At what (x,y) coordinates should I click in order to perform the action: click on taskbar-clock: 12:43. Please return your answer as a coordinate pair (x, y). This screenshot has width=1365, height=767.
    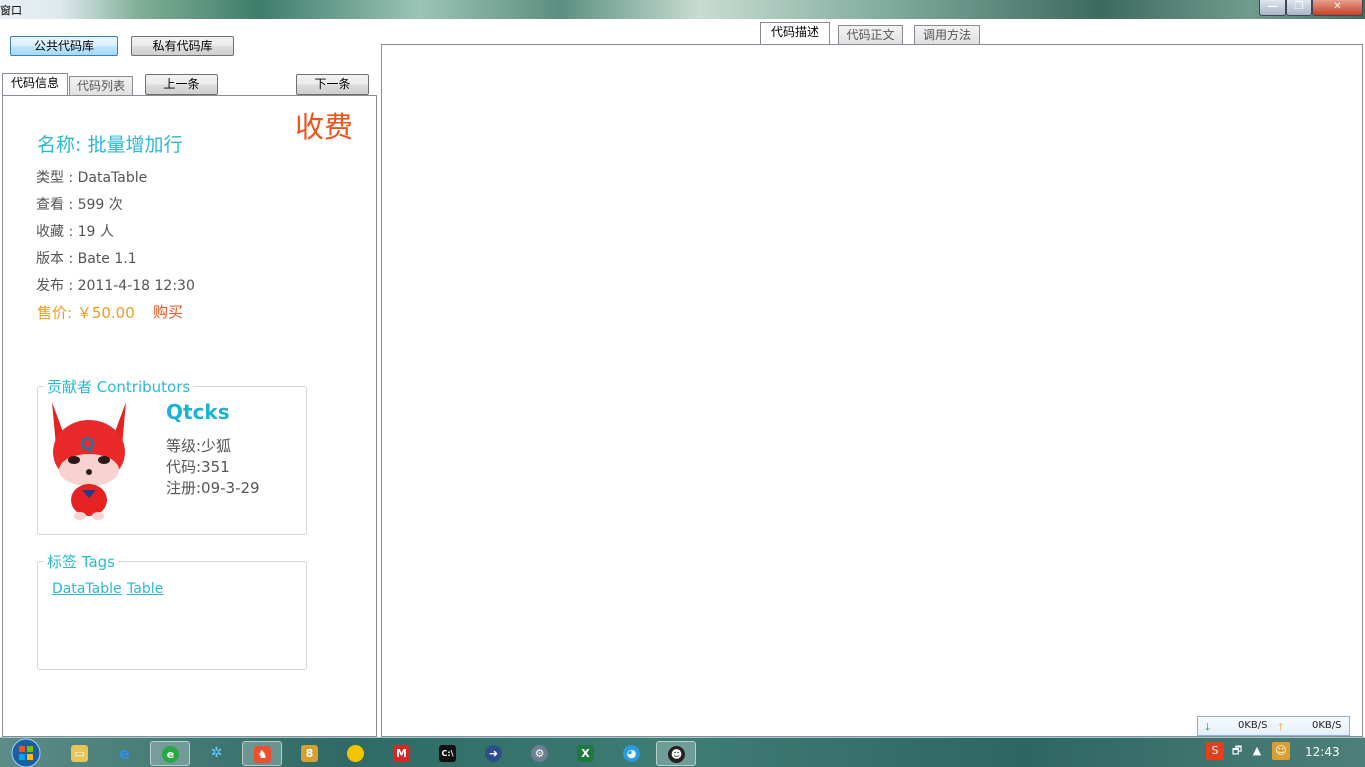
    Looking at the image, I should click on (1322, 752).